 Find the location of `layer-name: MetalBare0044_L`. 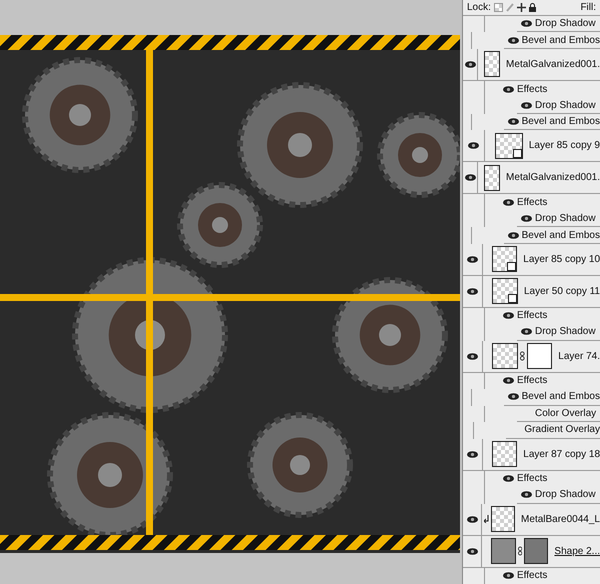

layer-name: MetalBare0044_L is located at coordinates (560, 519).